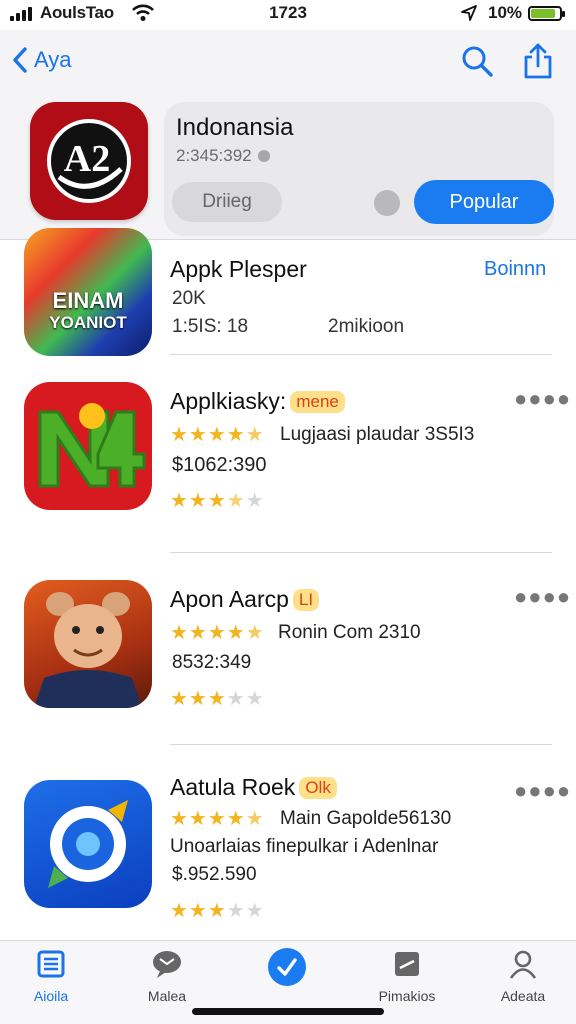 The width and height of the screenshot is (576, 1024). I want to click on list-icon, so click(51, 964).